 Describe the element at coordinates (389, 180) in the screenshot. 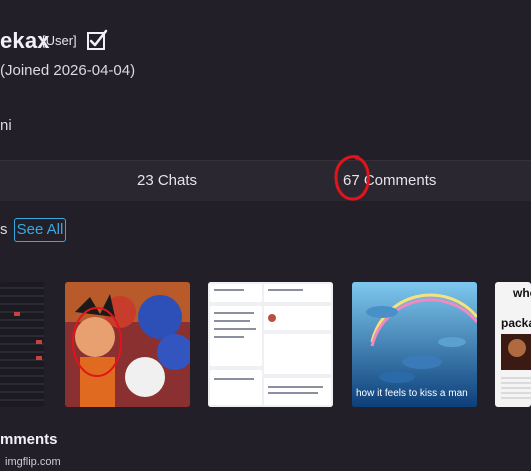

I see `comments-count-link: 67 Comments` at that location.